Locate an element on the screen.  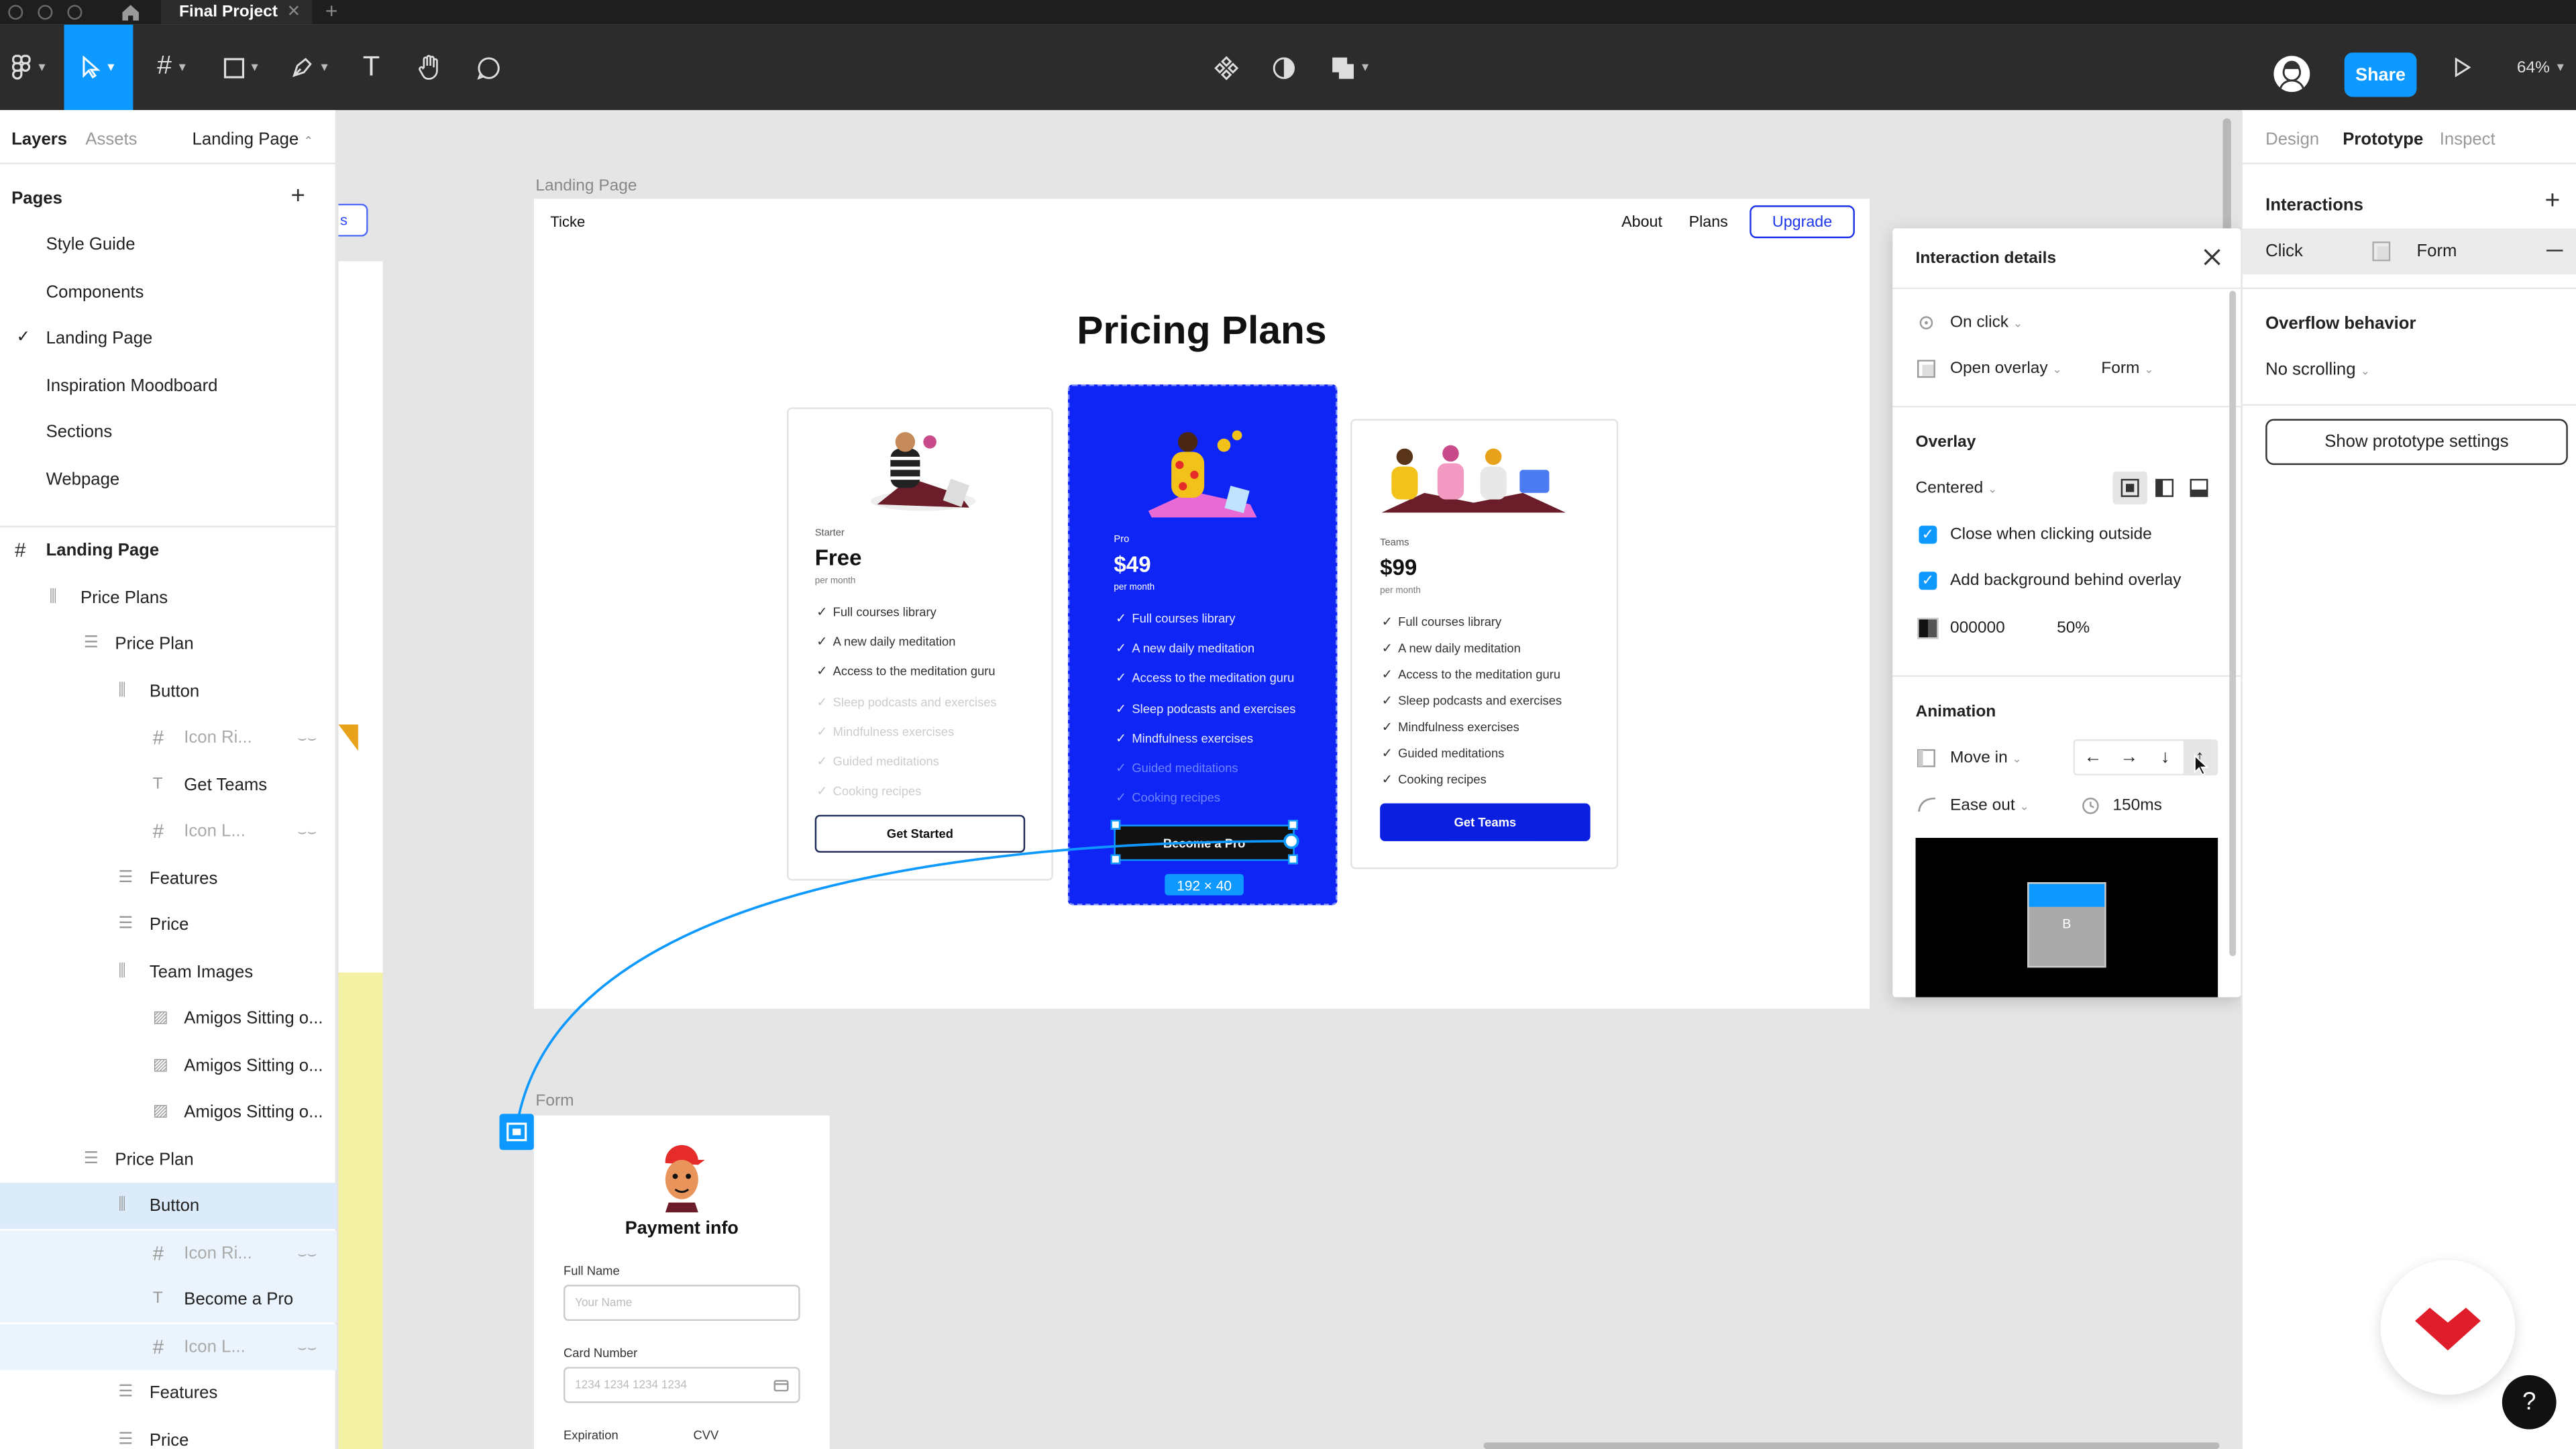
show-prototype-settings-button: Show prototype settings is located at coordinates (2416, 442).